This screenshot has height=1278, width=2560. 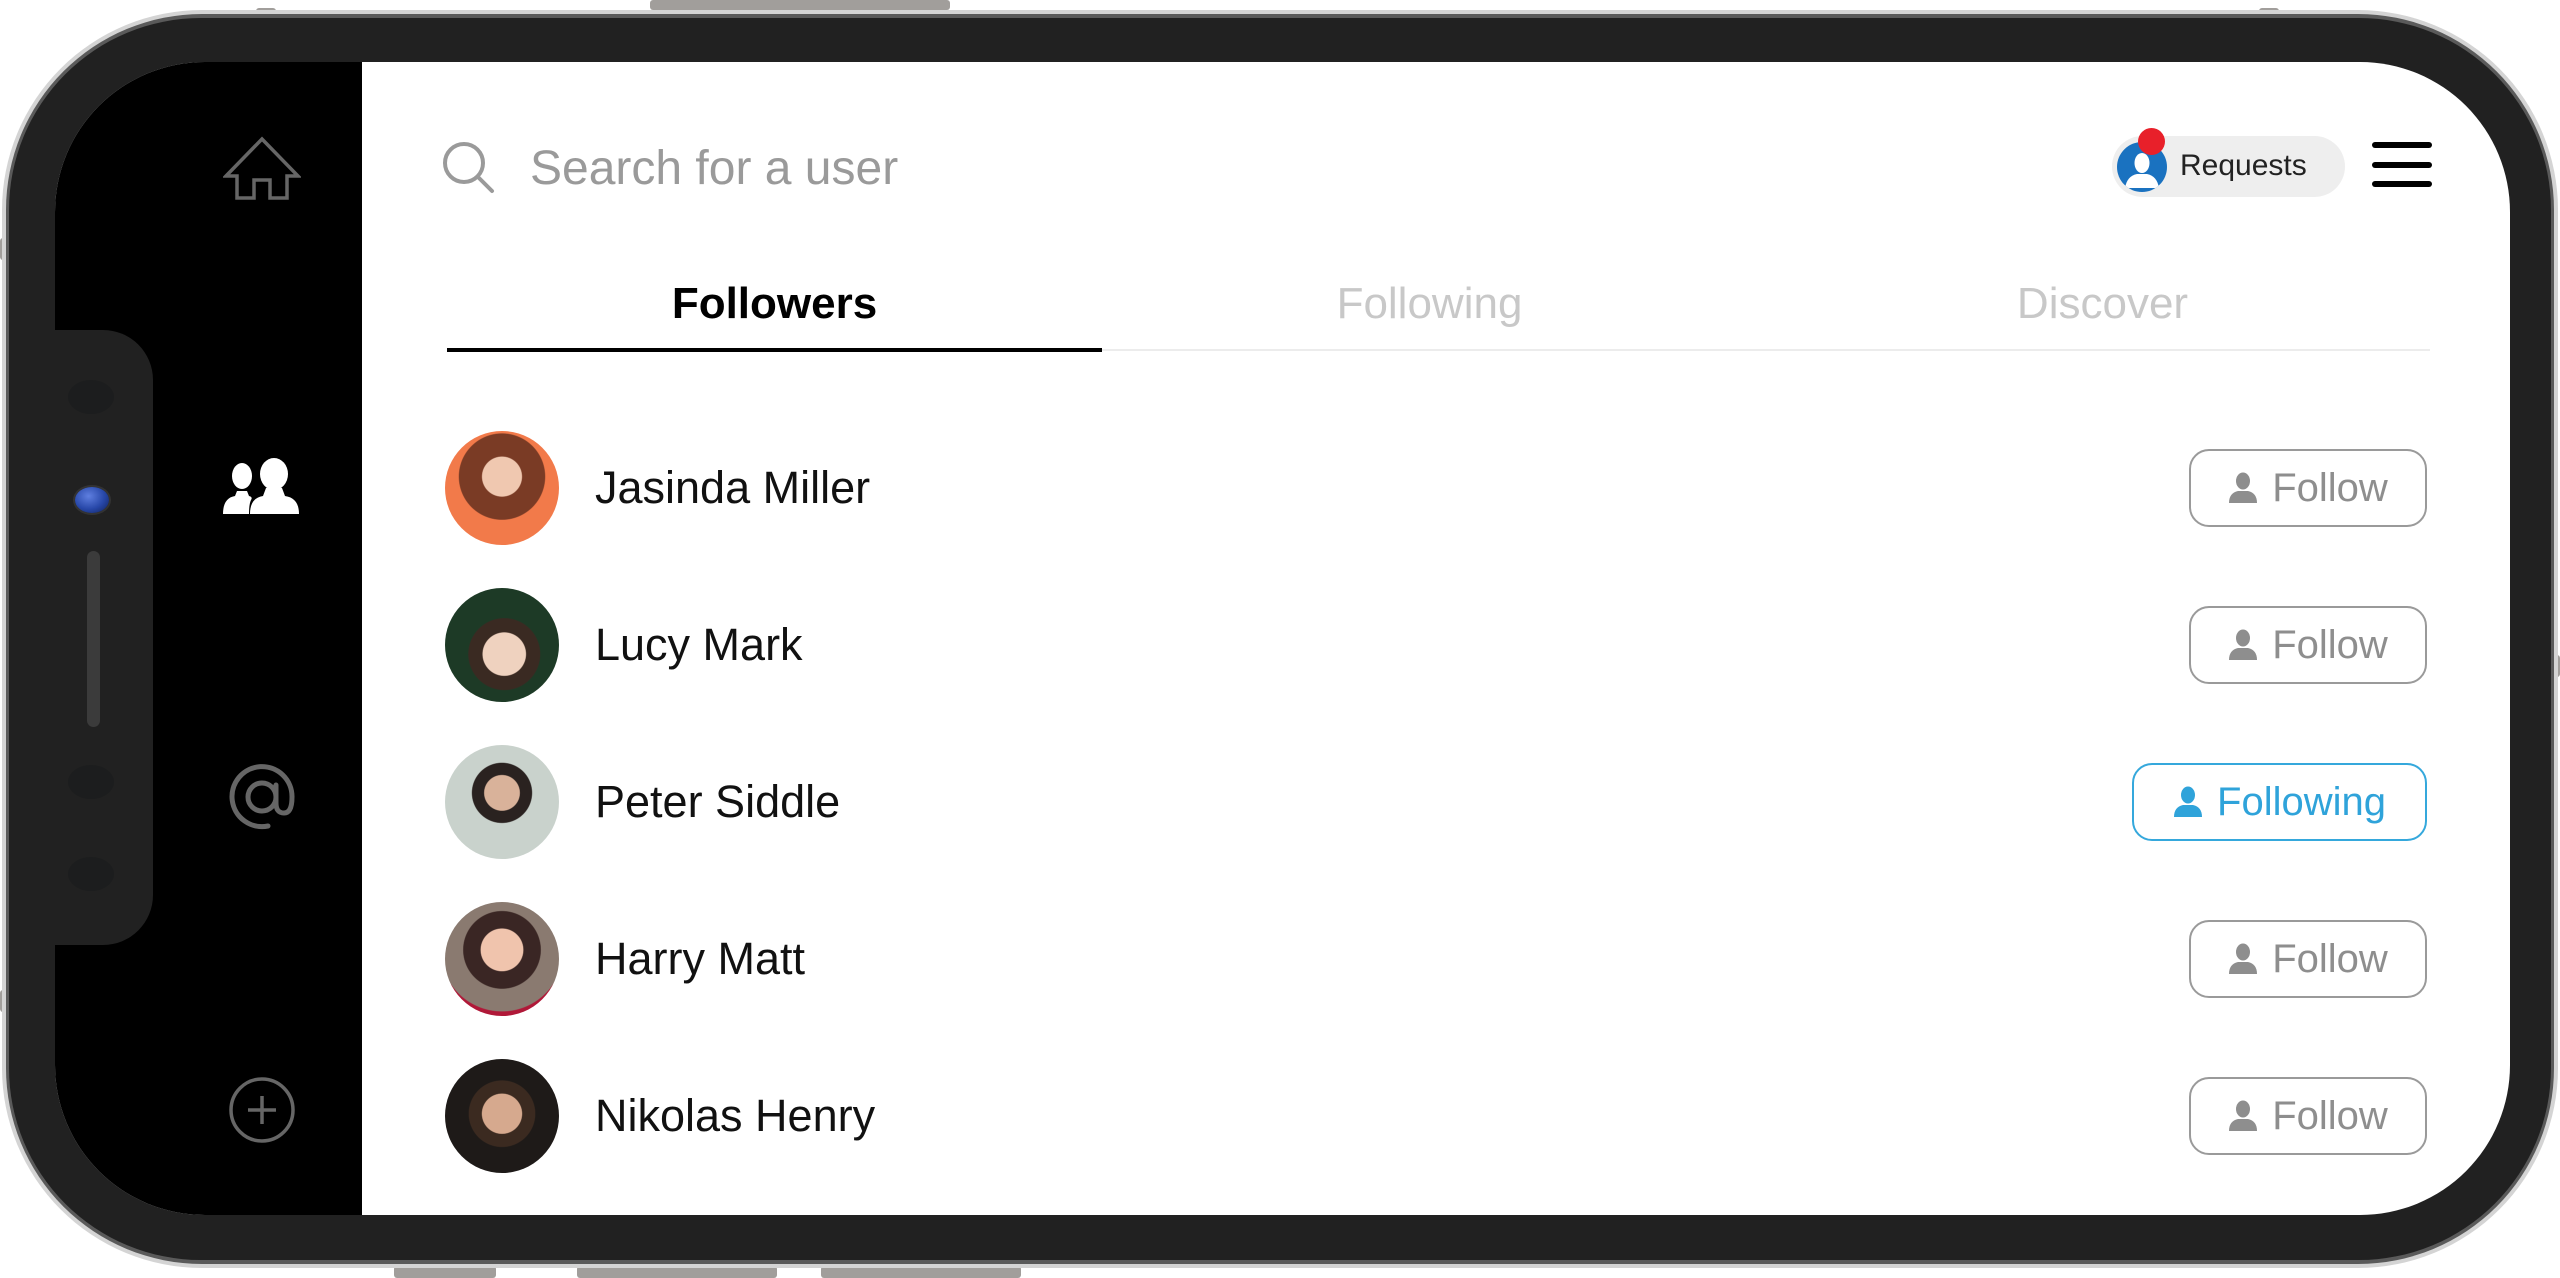 I want to click on plus-circle-icon, so click(x=262, y=1110).